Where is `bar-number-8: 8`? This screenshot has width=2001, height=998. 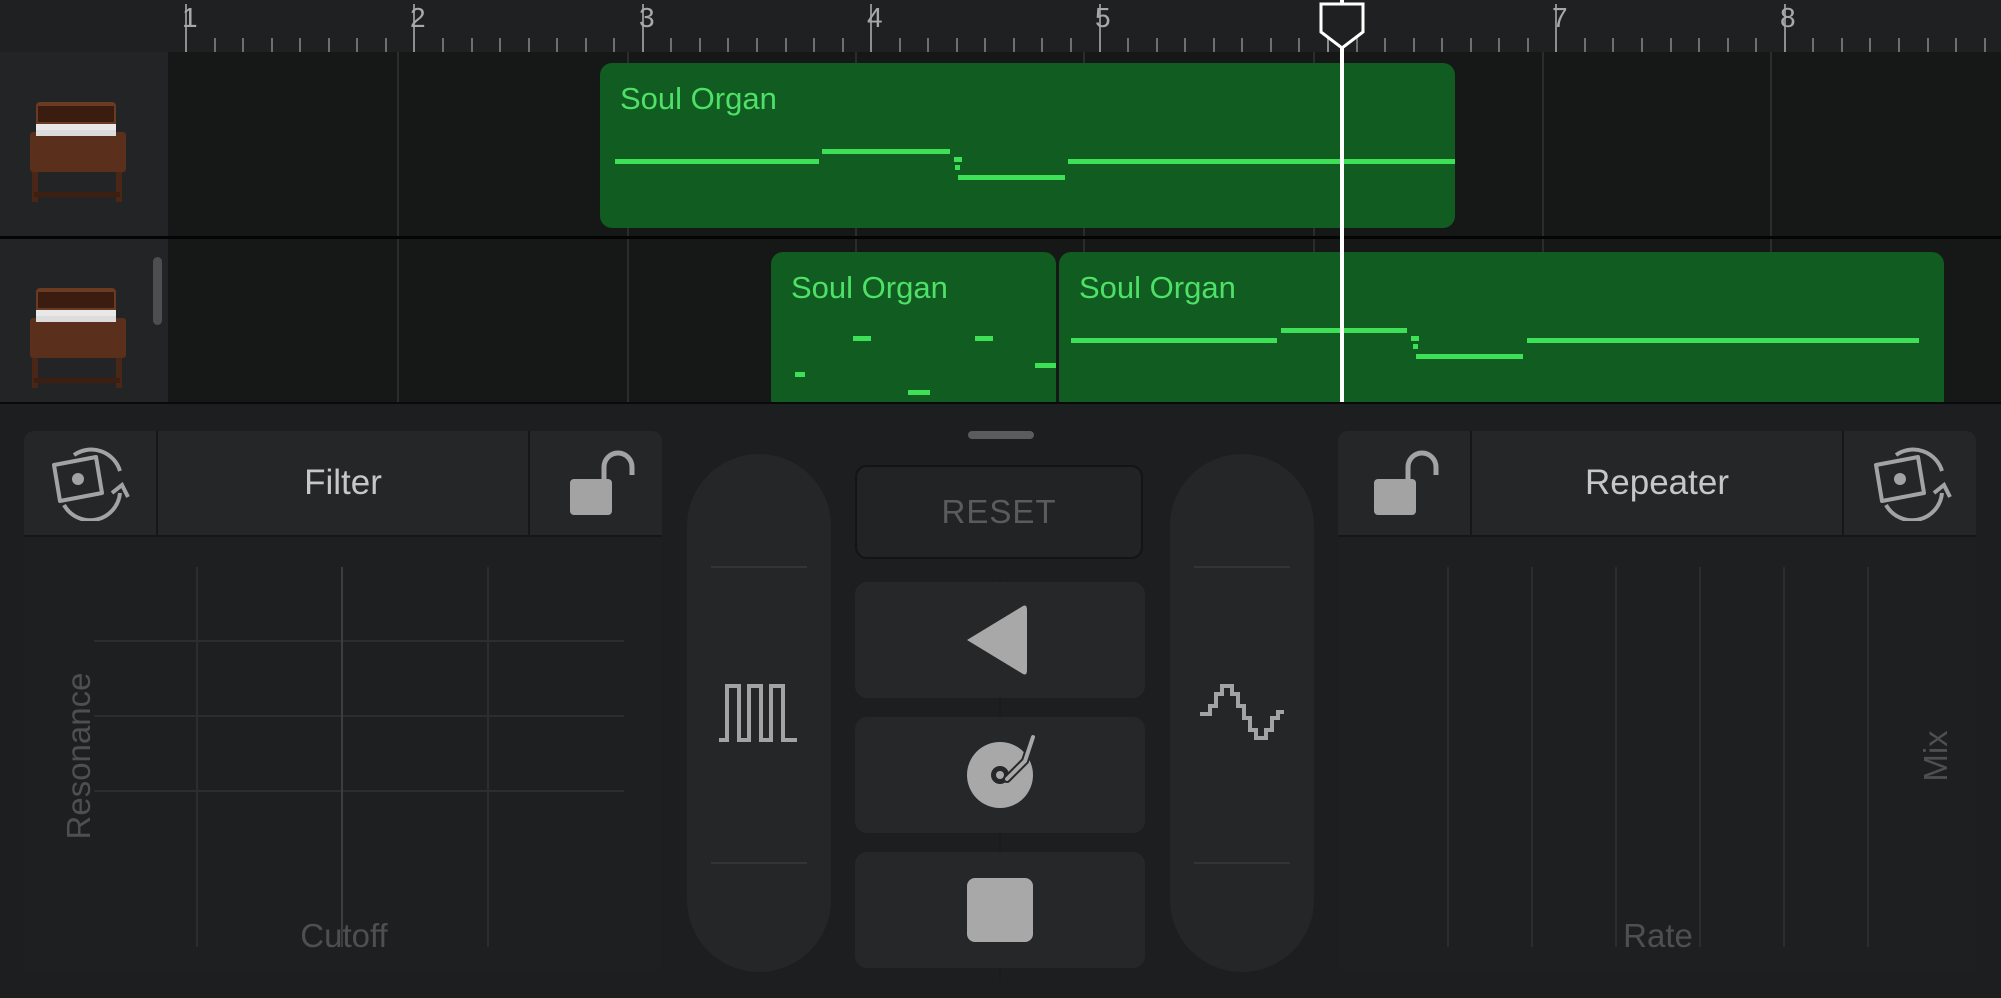 bar-number-8: 8 is located at coordinates (1788, 17).